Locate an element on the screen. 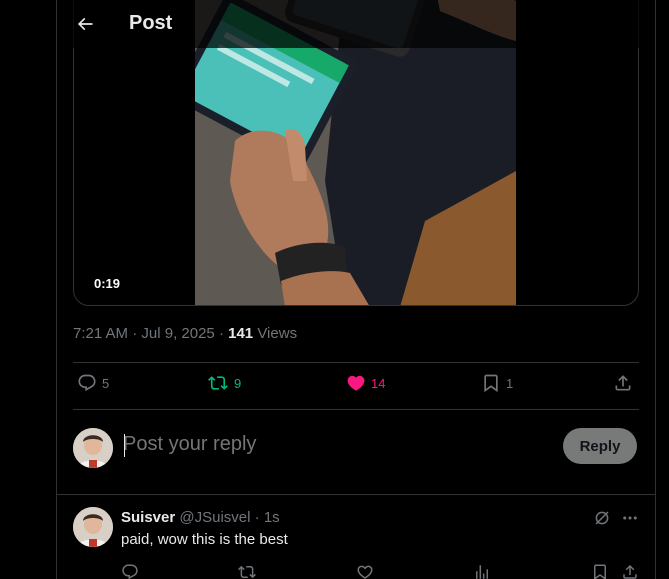 This screenshot has width=669, height=579. reply-time: 1s is located at coordinates (272, 517).